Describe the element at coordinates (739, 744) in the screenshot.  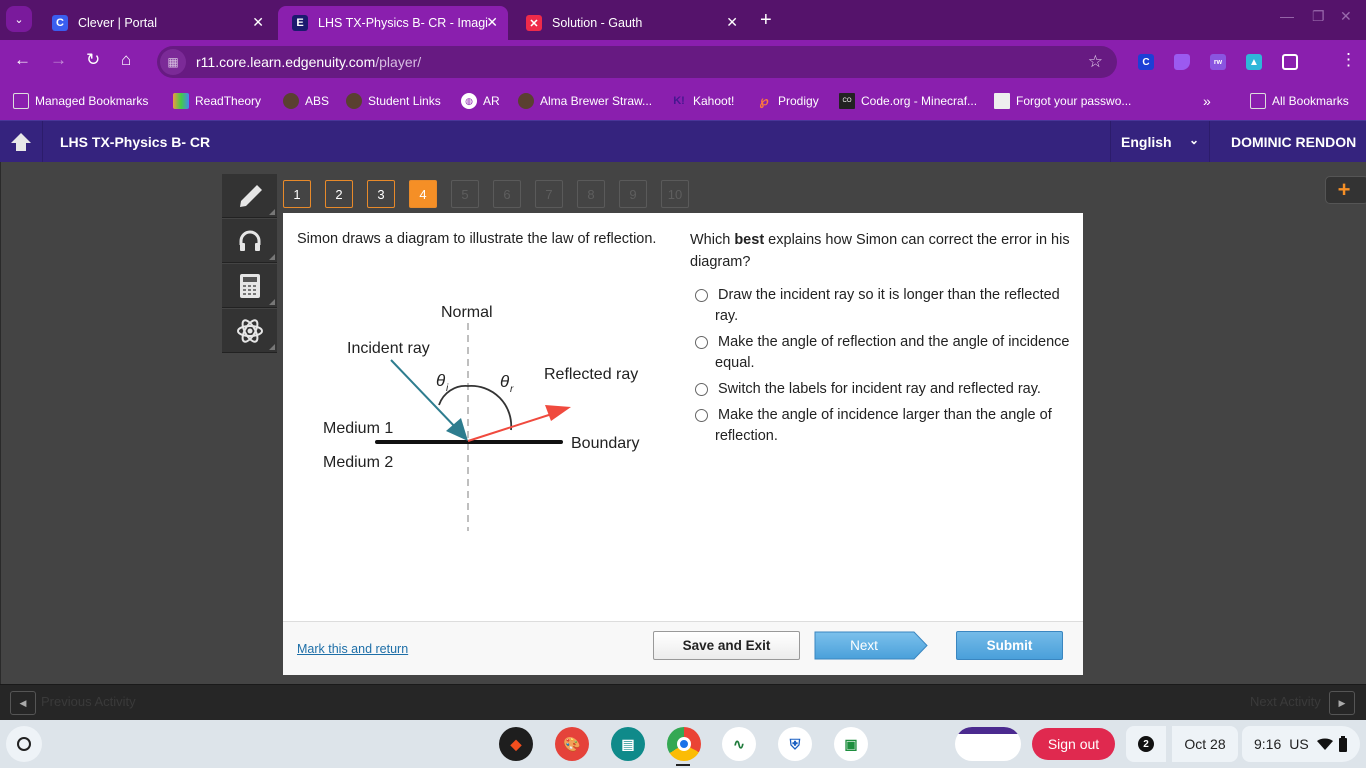
I see `desmos-app-icon: ∿` at that location.